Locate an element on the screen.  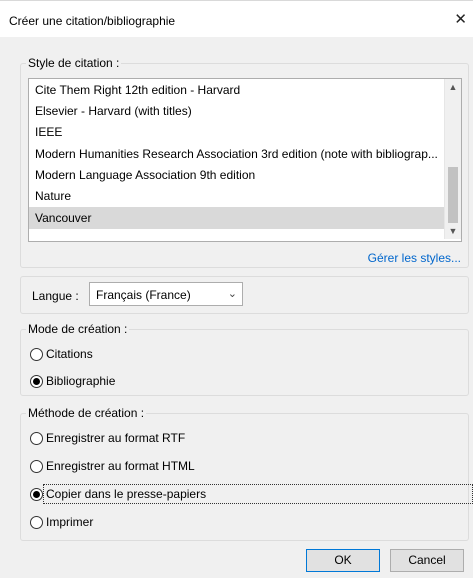
radio-bibliographie is located at coordinates (36, 381).